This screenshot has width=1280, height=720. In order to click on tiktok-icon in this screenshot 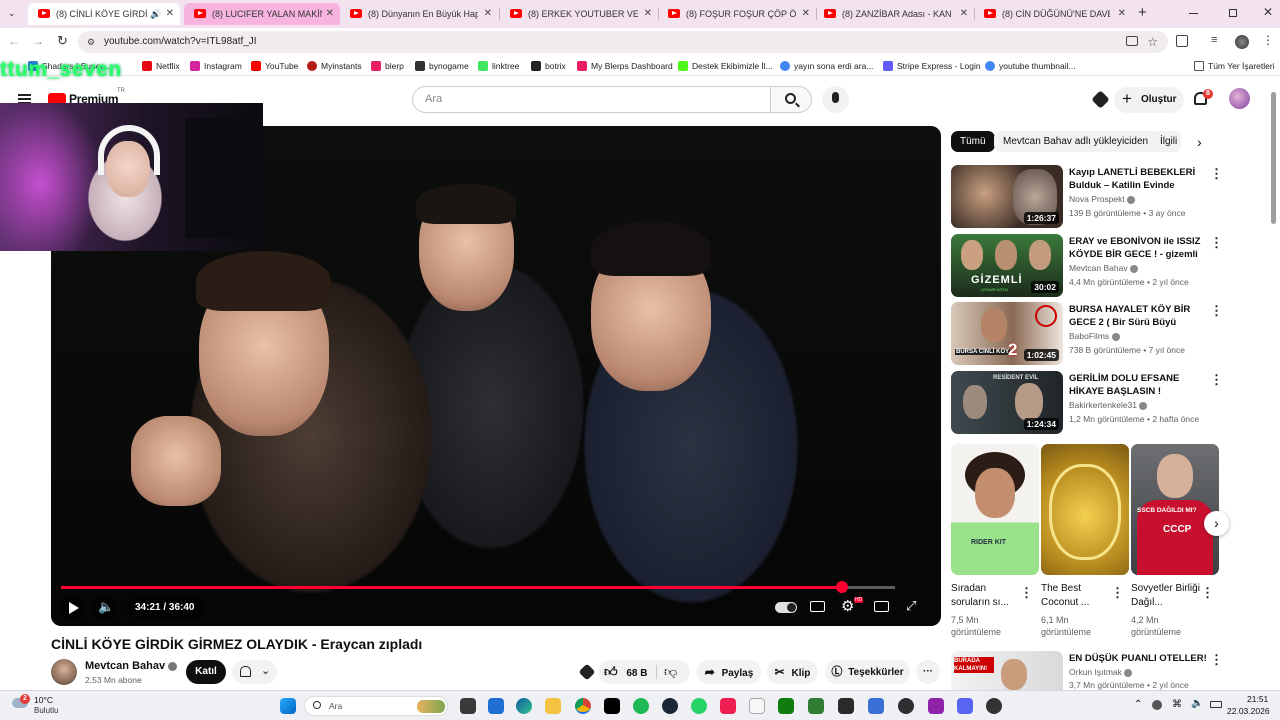, I will do `click(612, 706)`.